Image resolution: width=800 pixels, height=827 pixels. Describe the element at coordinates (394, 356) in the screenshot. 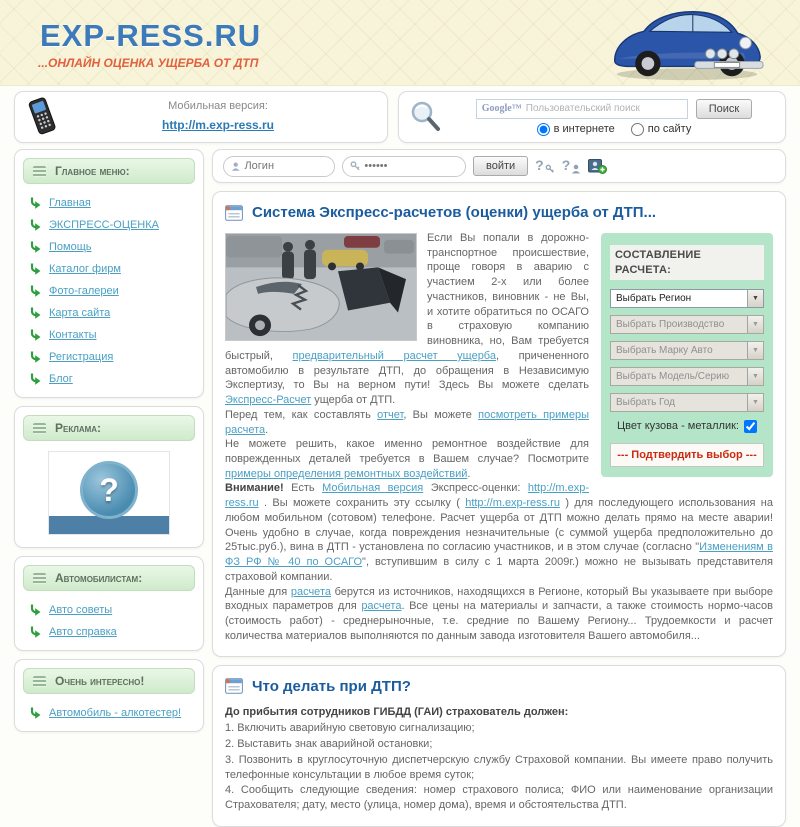

I see `inline-link: предварительный расчет ущерба` at that location.